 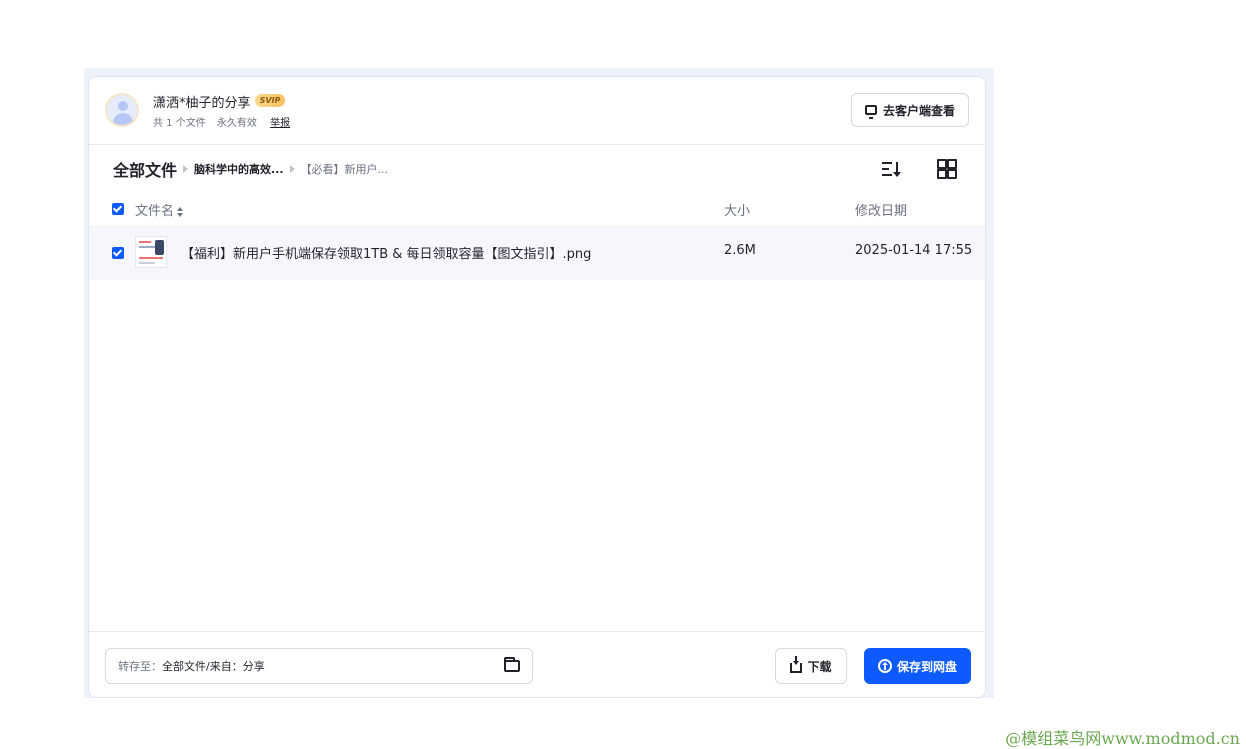 I want to click on open-client-label: 去客户端查看, so click(x=918, y=110).